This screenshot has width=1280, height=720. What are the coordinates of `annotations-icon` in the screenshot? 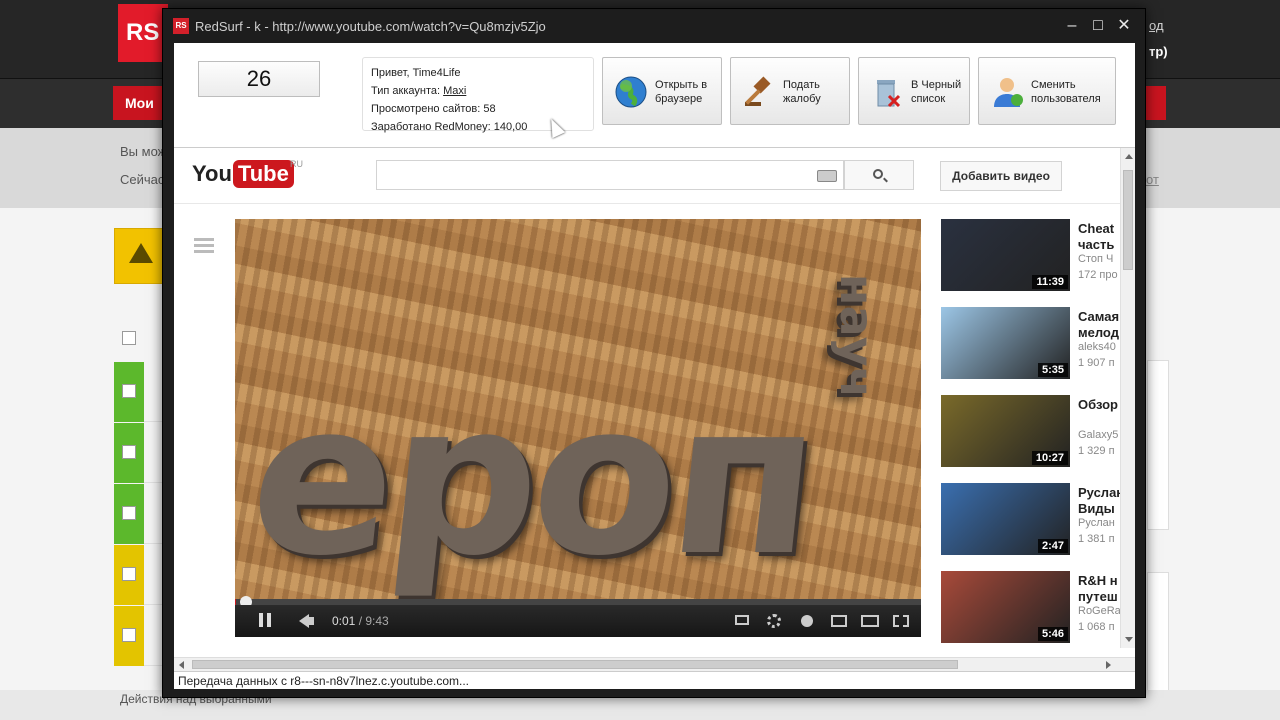 It's located at (807, 621).